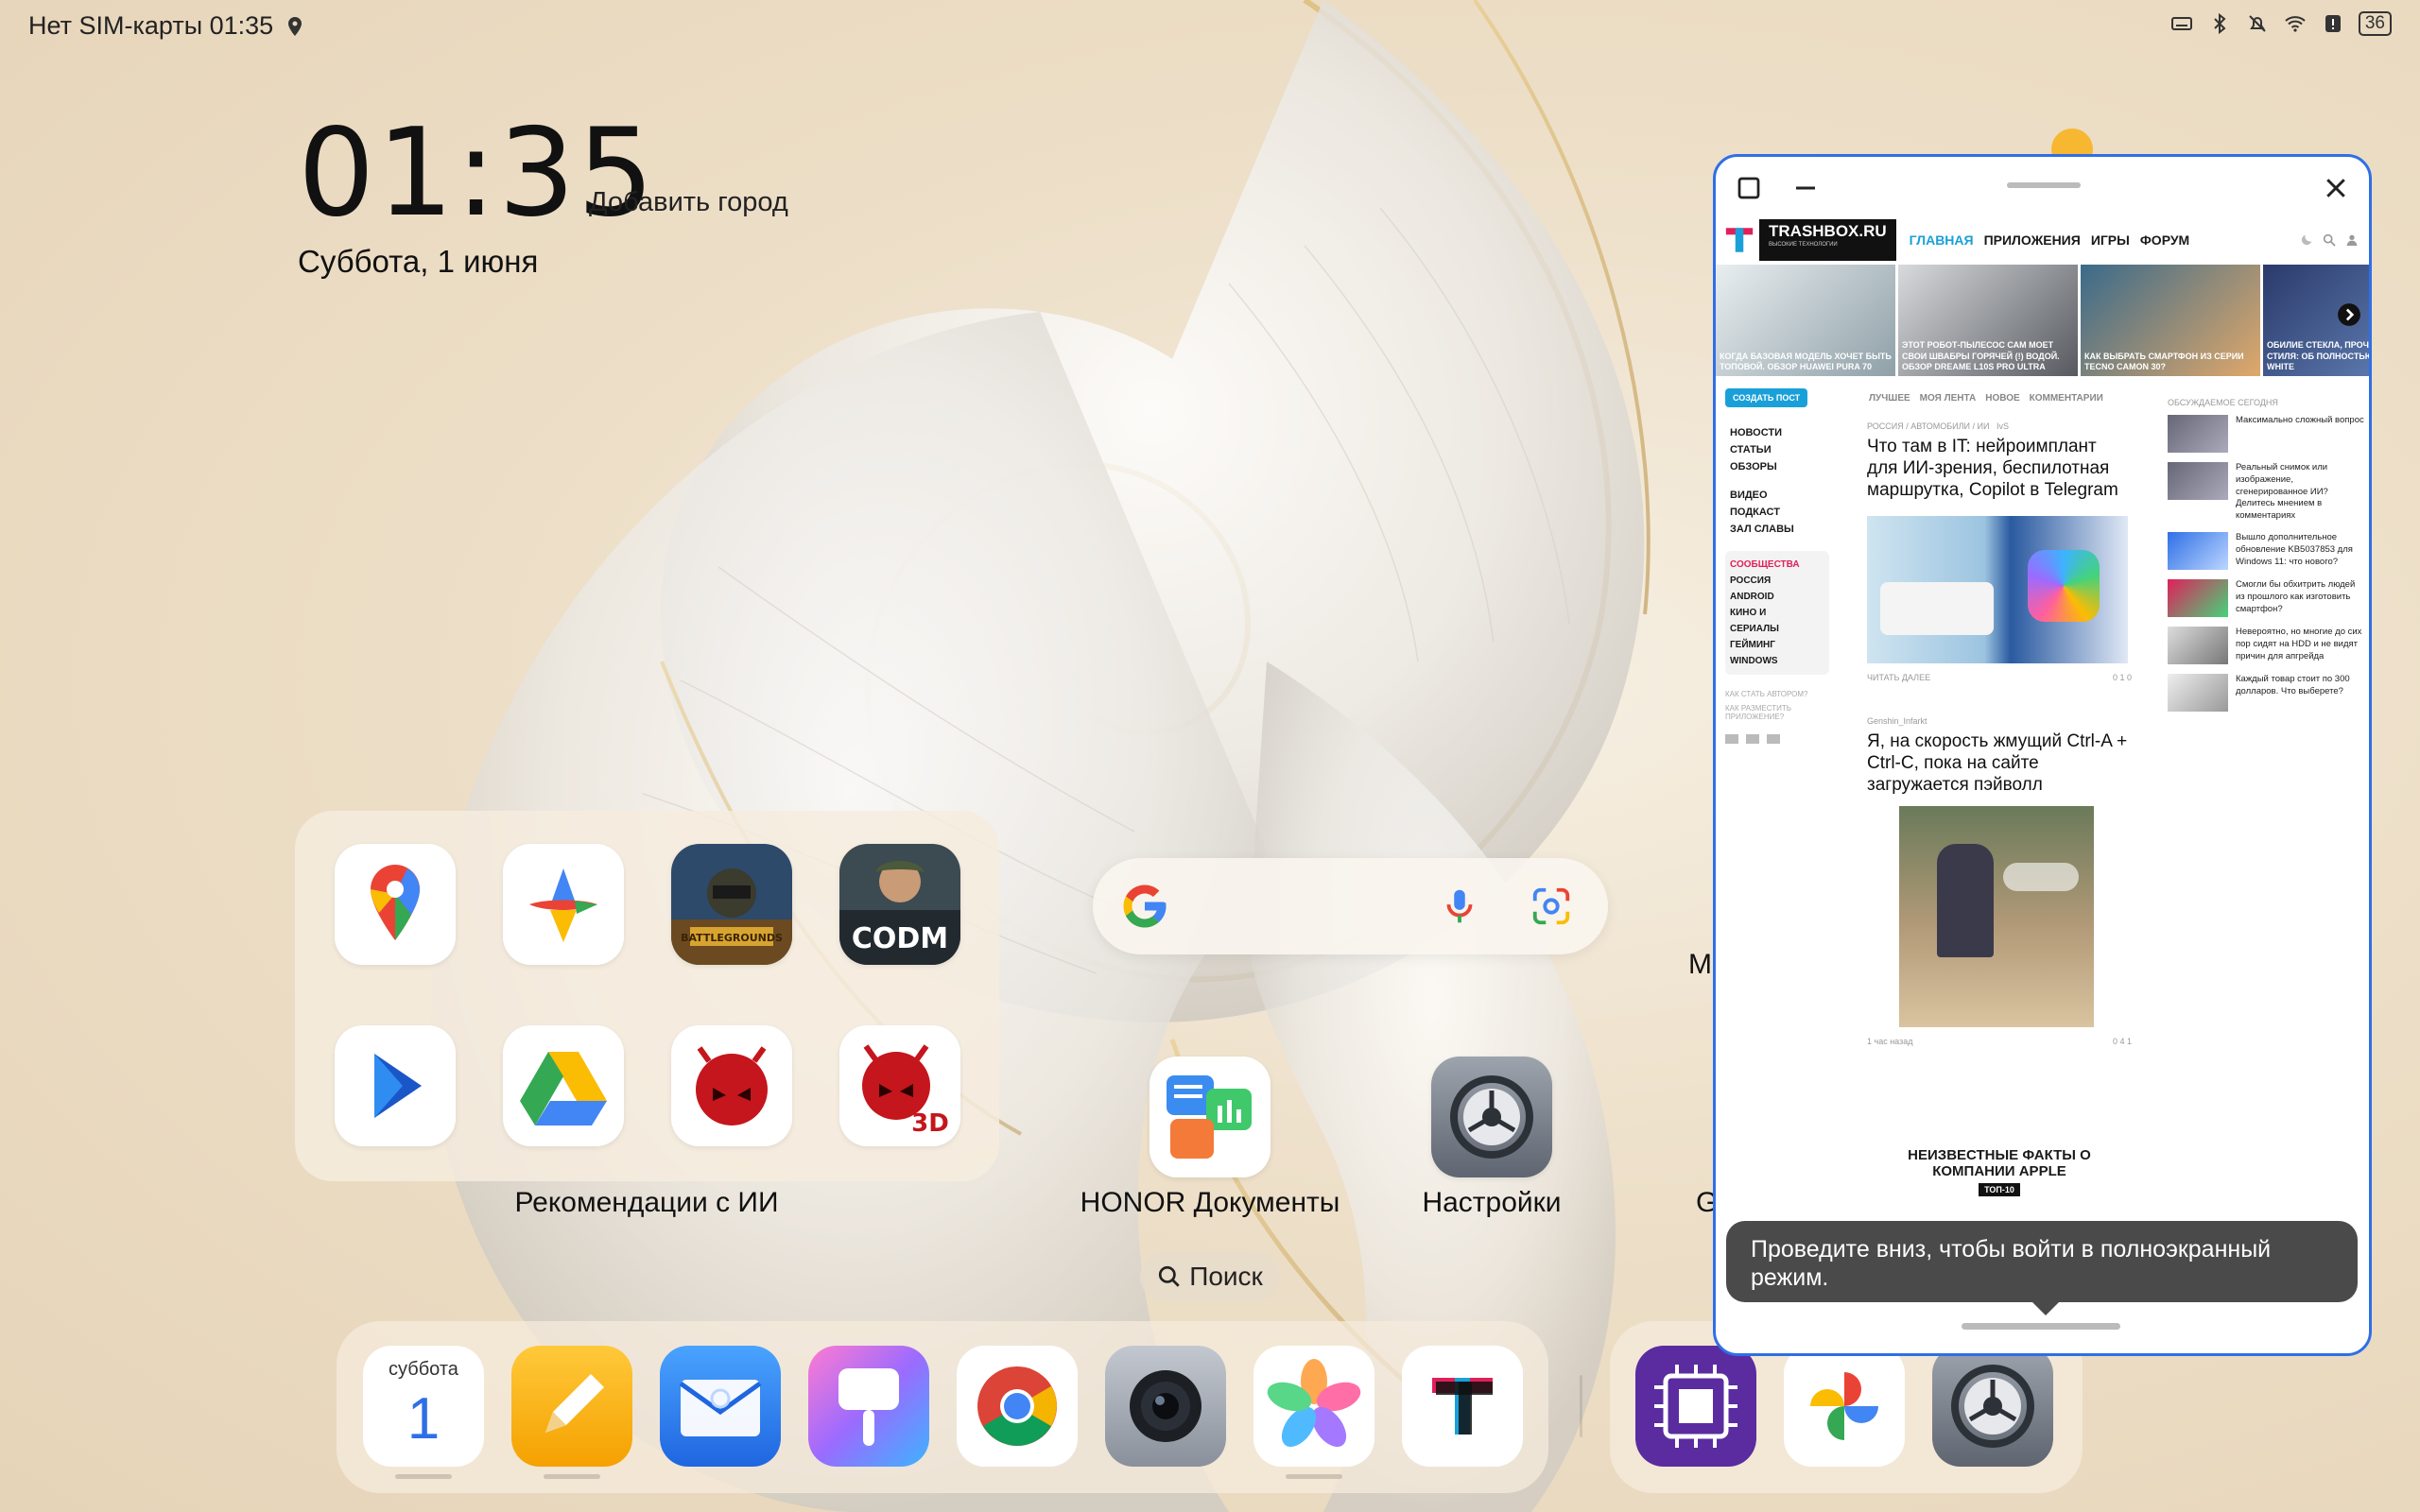 The width and height of the screenshot is (2420, 1512). I want to click on antutu-3d-icon: 3D, so click(899, 1085).